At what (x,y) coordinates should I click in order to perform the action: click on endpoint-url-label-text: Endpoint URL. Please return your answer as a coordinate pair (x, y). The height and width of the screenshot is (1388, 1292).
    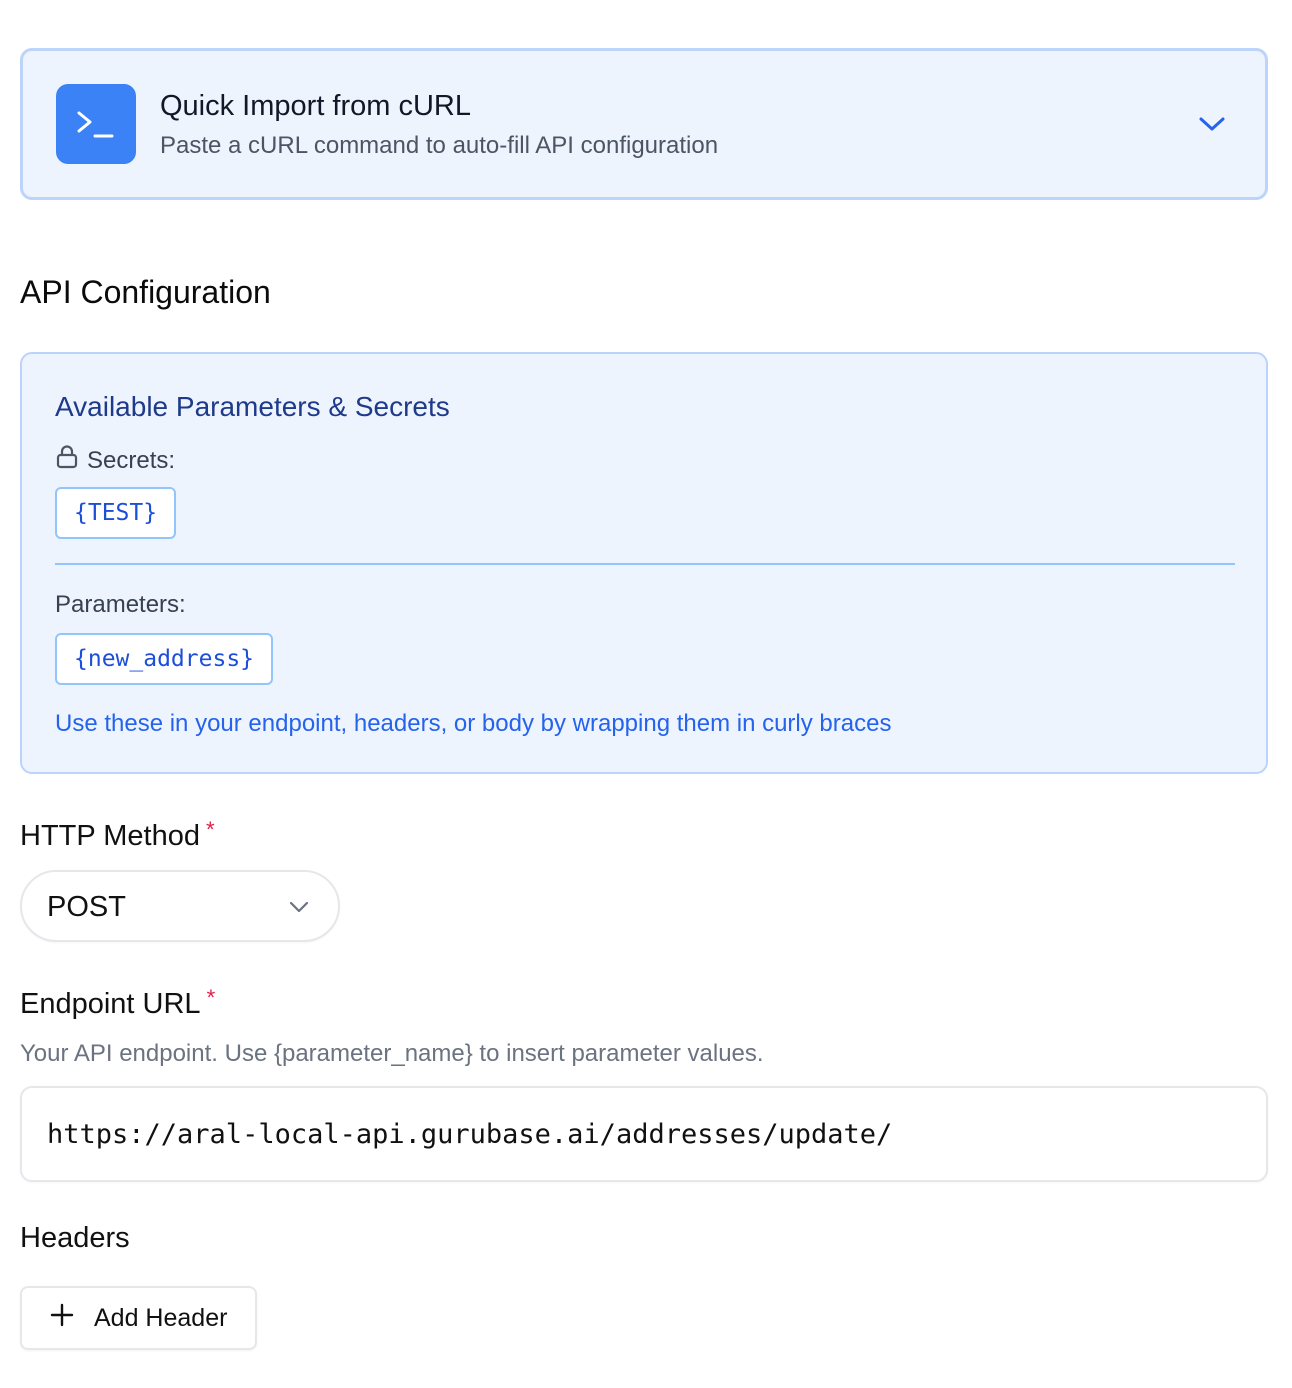
    Looking at the image, I should click on (110, 1004).